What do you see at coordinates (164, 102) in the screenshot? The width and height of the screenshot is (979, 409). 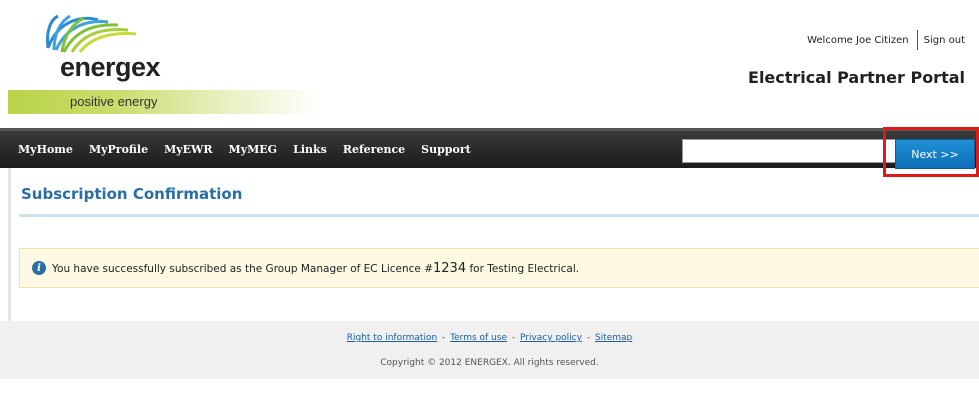 I see `logo-band` at bounding box center [164, 102].